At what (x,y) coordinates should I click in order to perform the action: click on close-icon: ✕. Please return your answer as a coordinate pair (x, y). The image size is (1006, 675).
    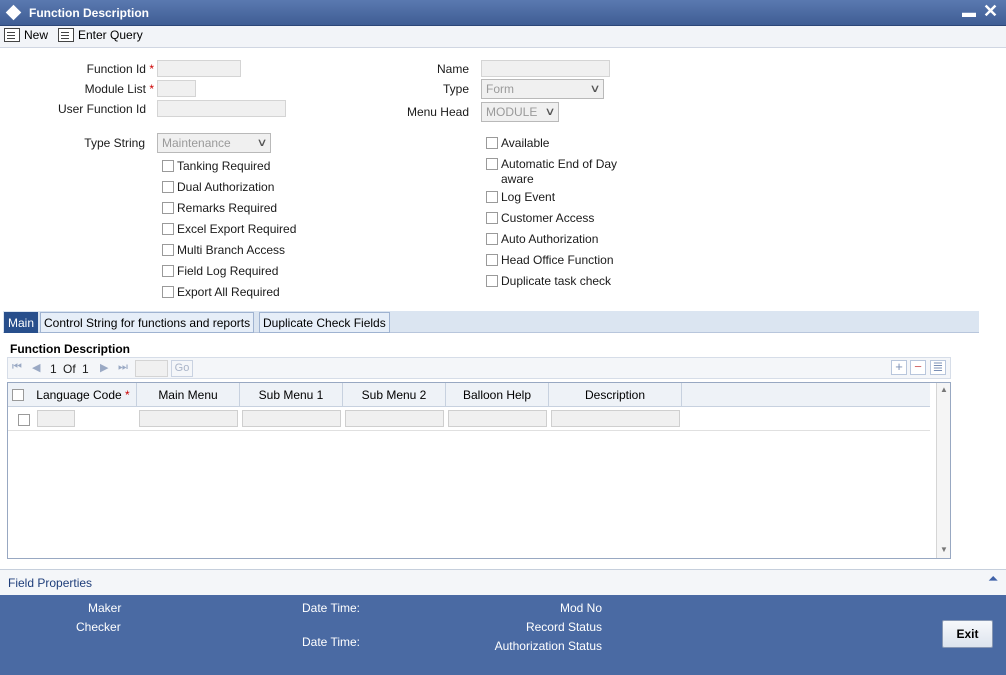
    Looking at the image, I should click on (990, 11).